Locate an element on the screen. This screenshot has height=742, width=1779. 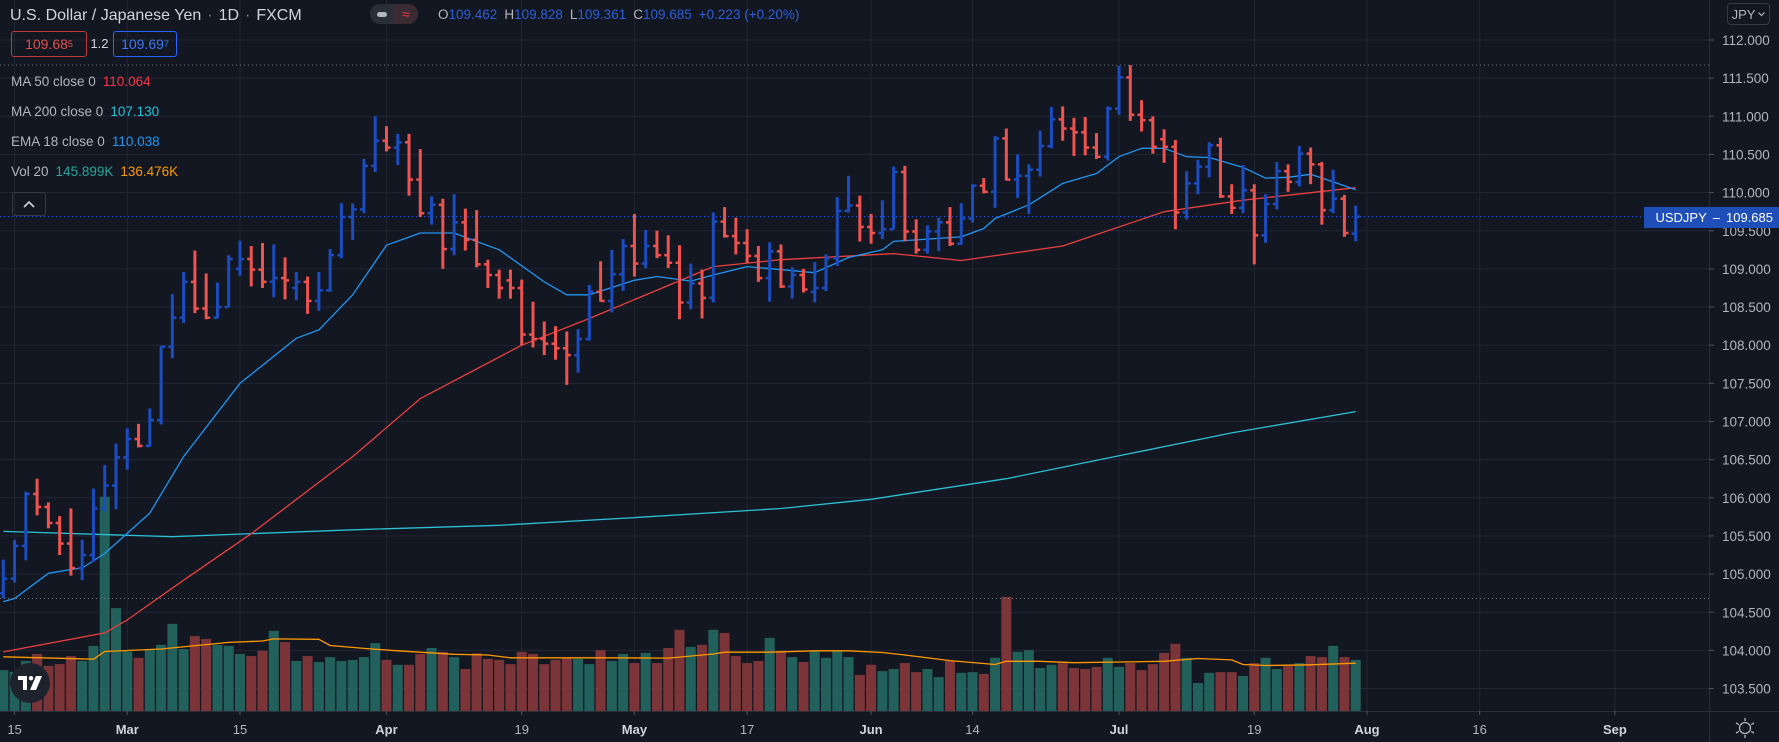
ma50-label: MA 50 close 0 is located at coordinates (53, 81).